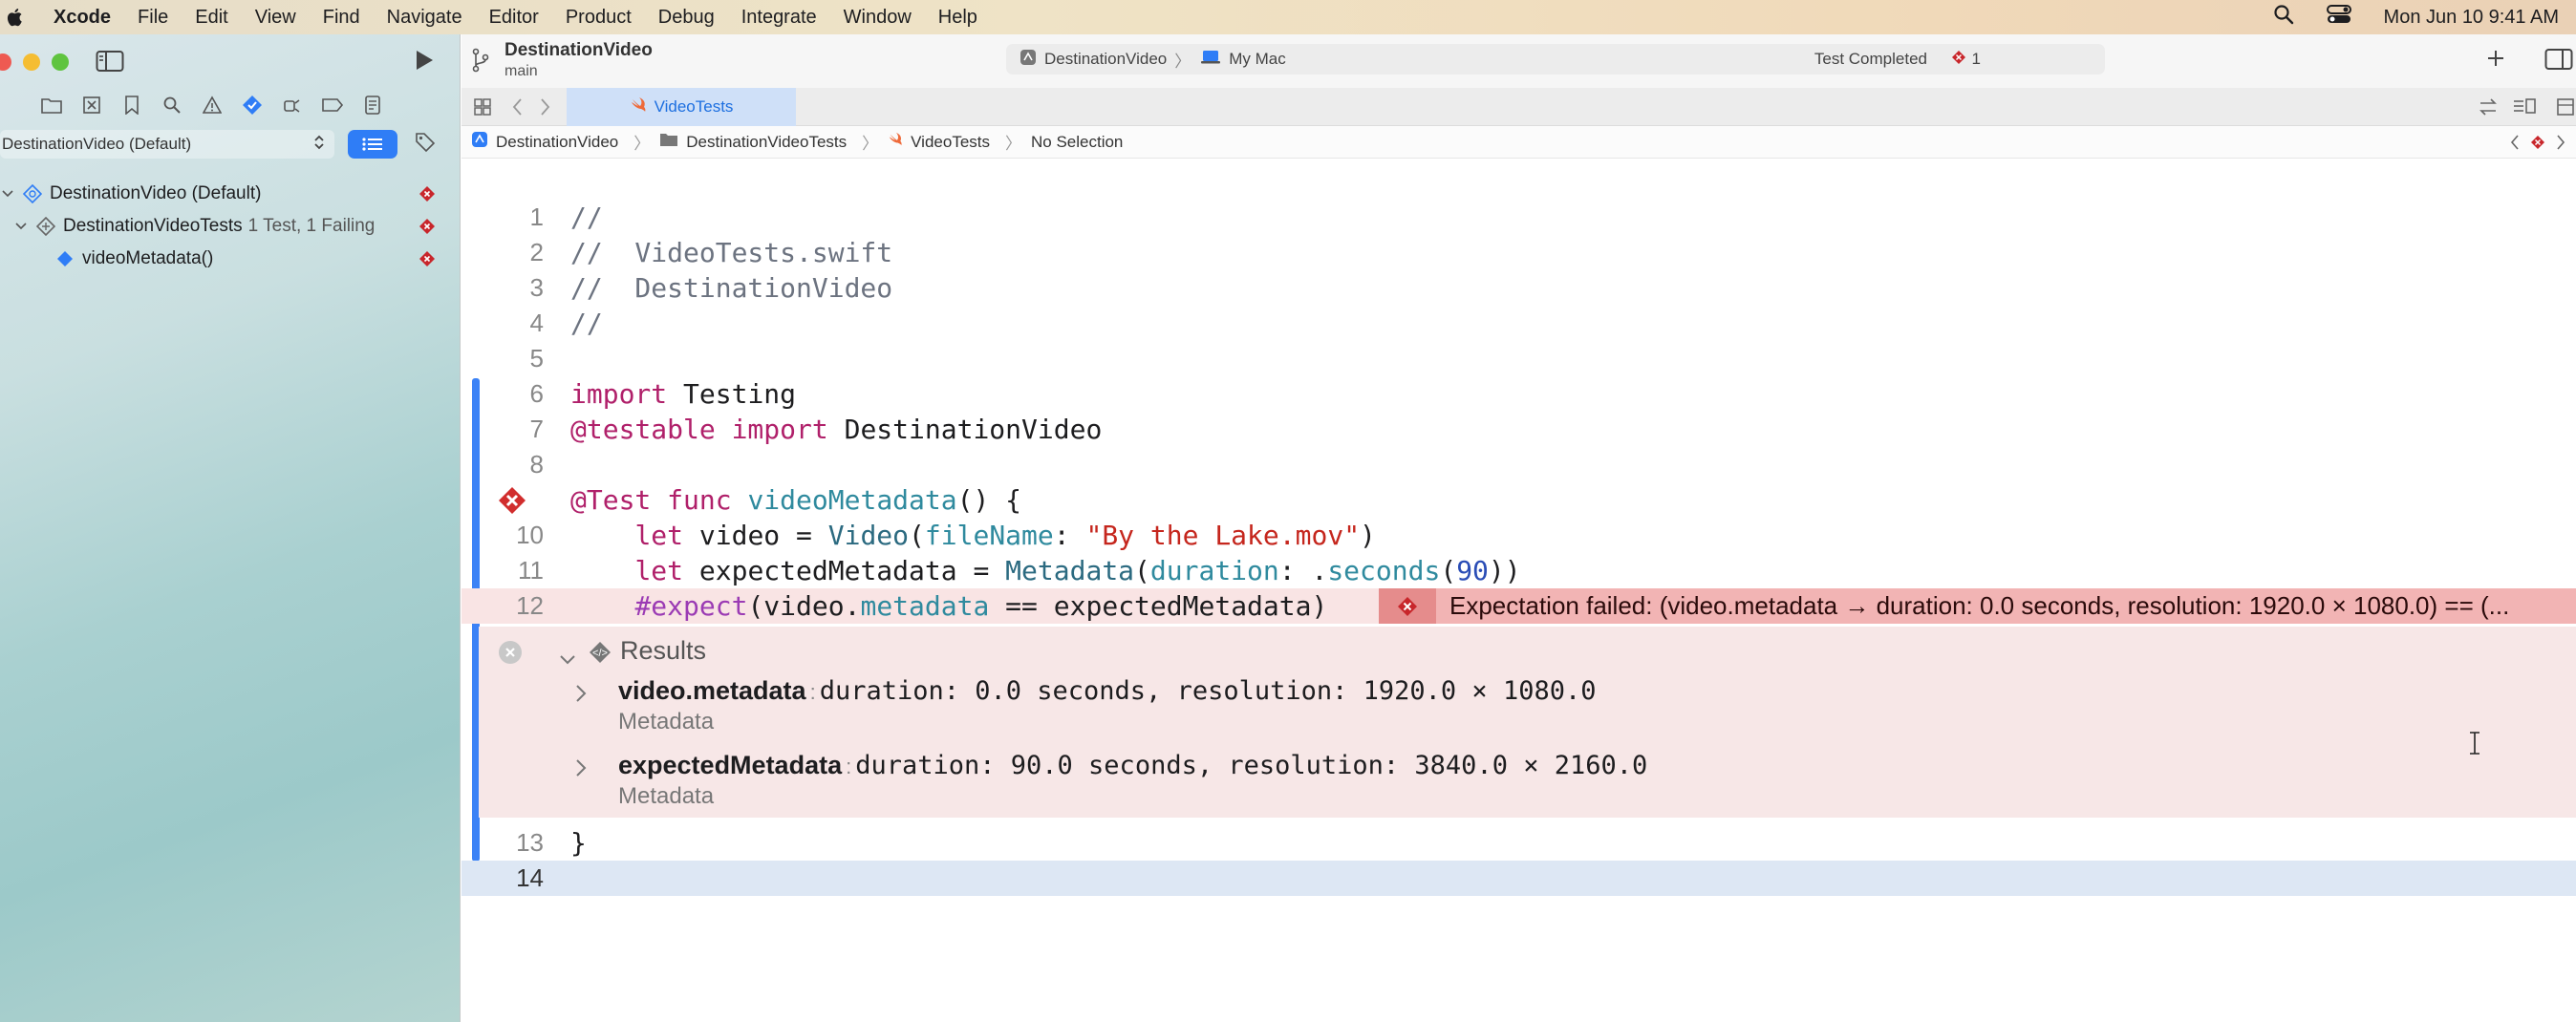 This screenshot has width=2576, height=1022. What do you see at coordinates (895, 142) in the screenshot?
I see `swift-file-icon` at bounding box center [895, 142].